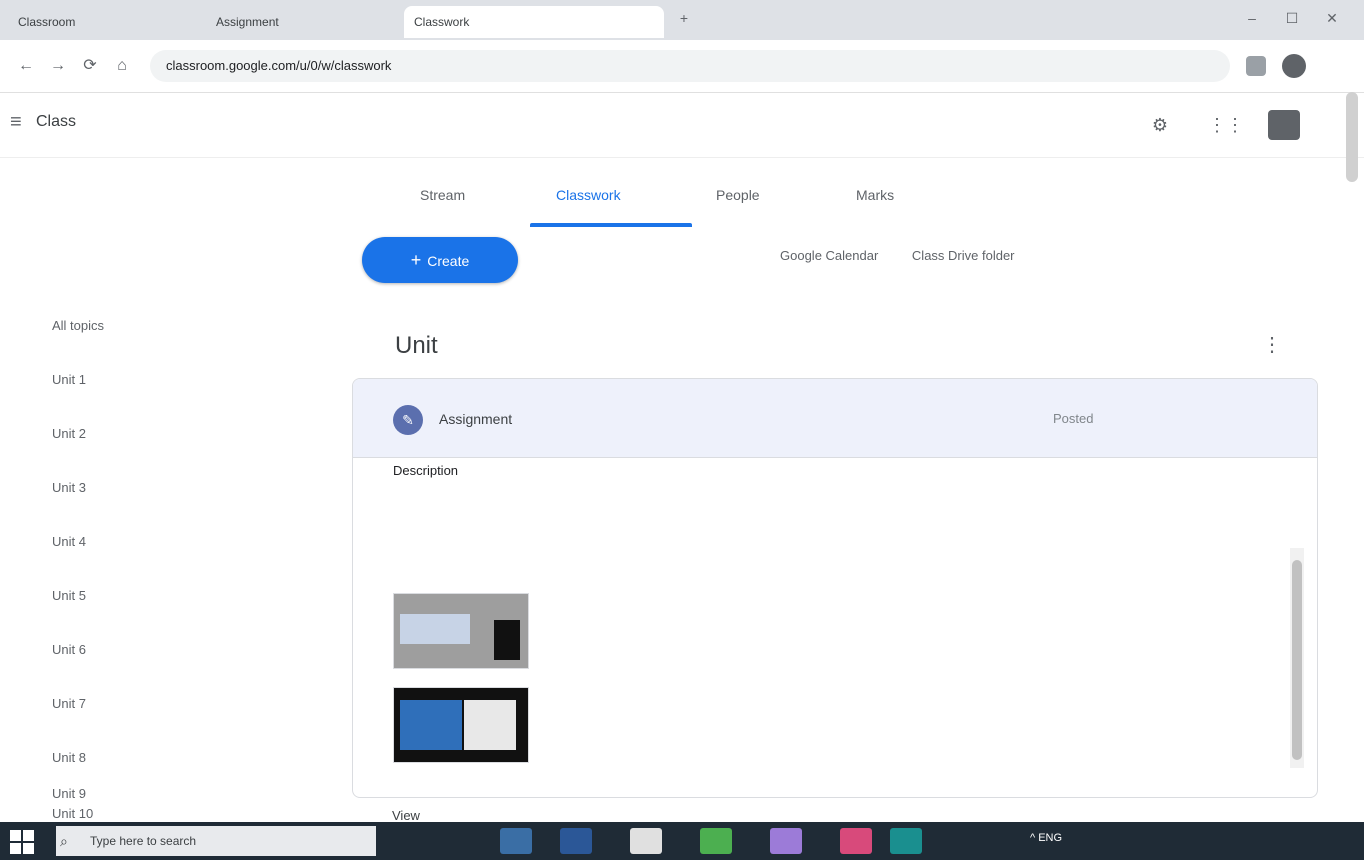 This screenshot has width=1364, height=860. I want to click on browser-tab-strip: Classroom Assignment Classwork + – ☐ ✕, so click(682, 20).